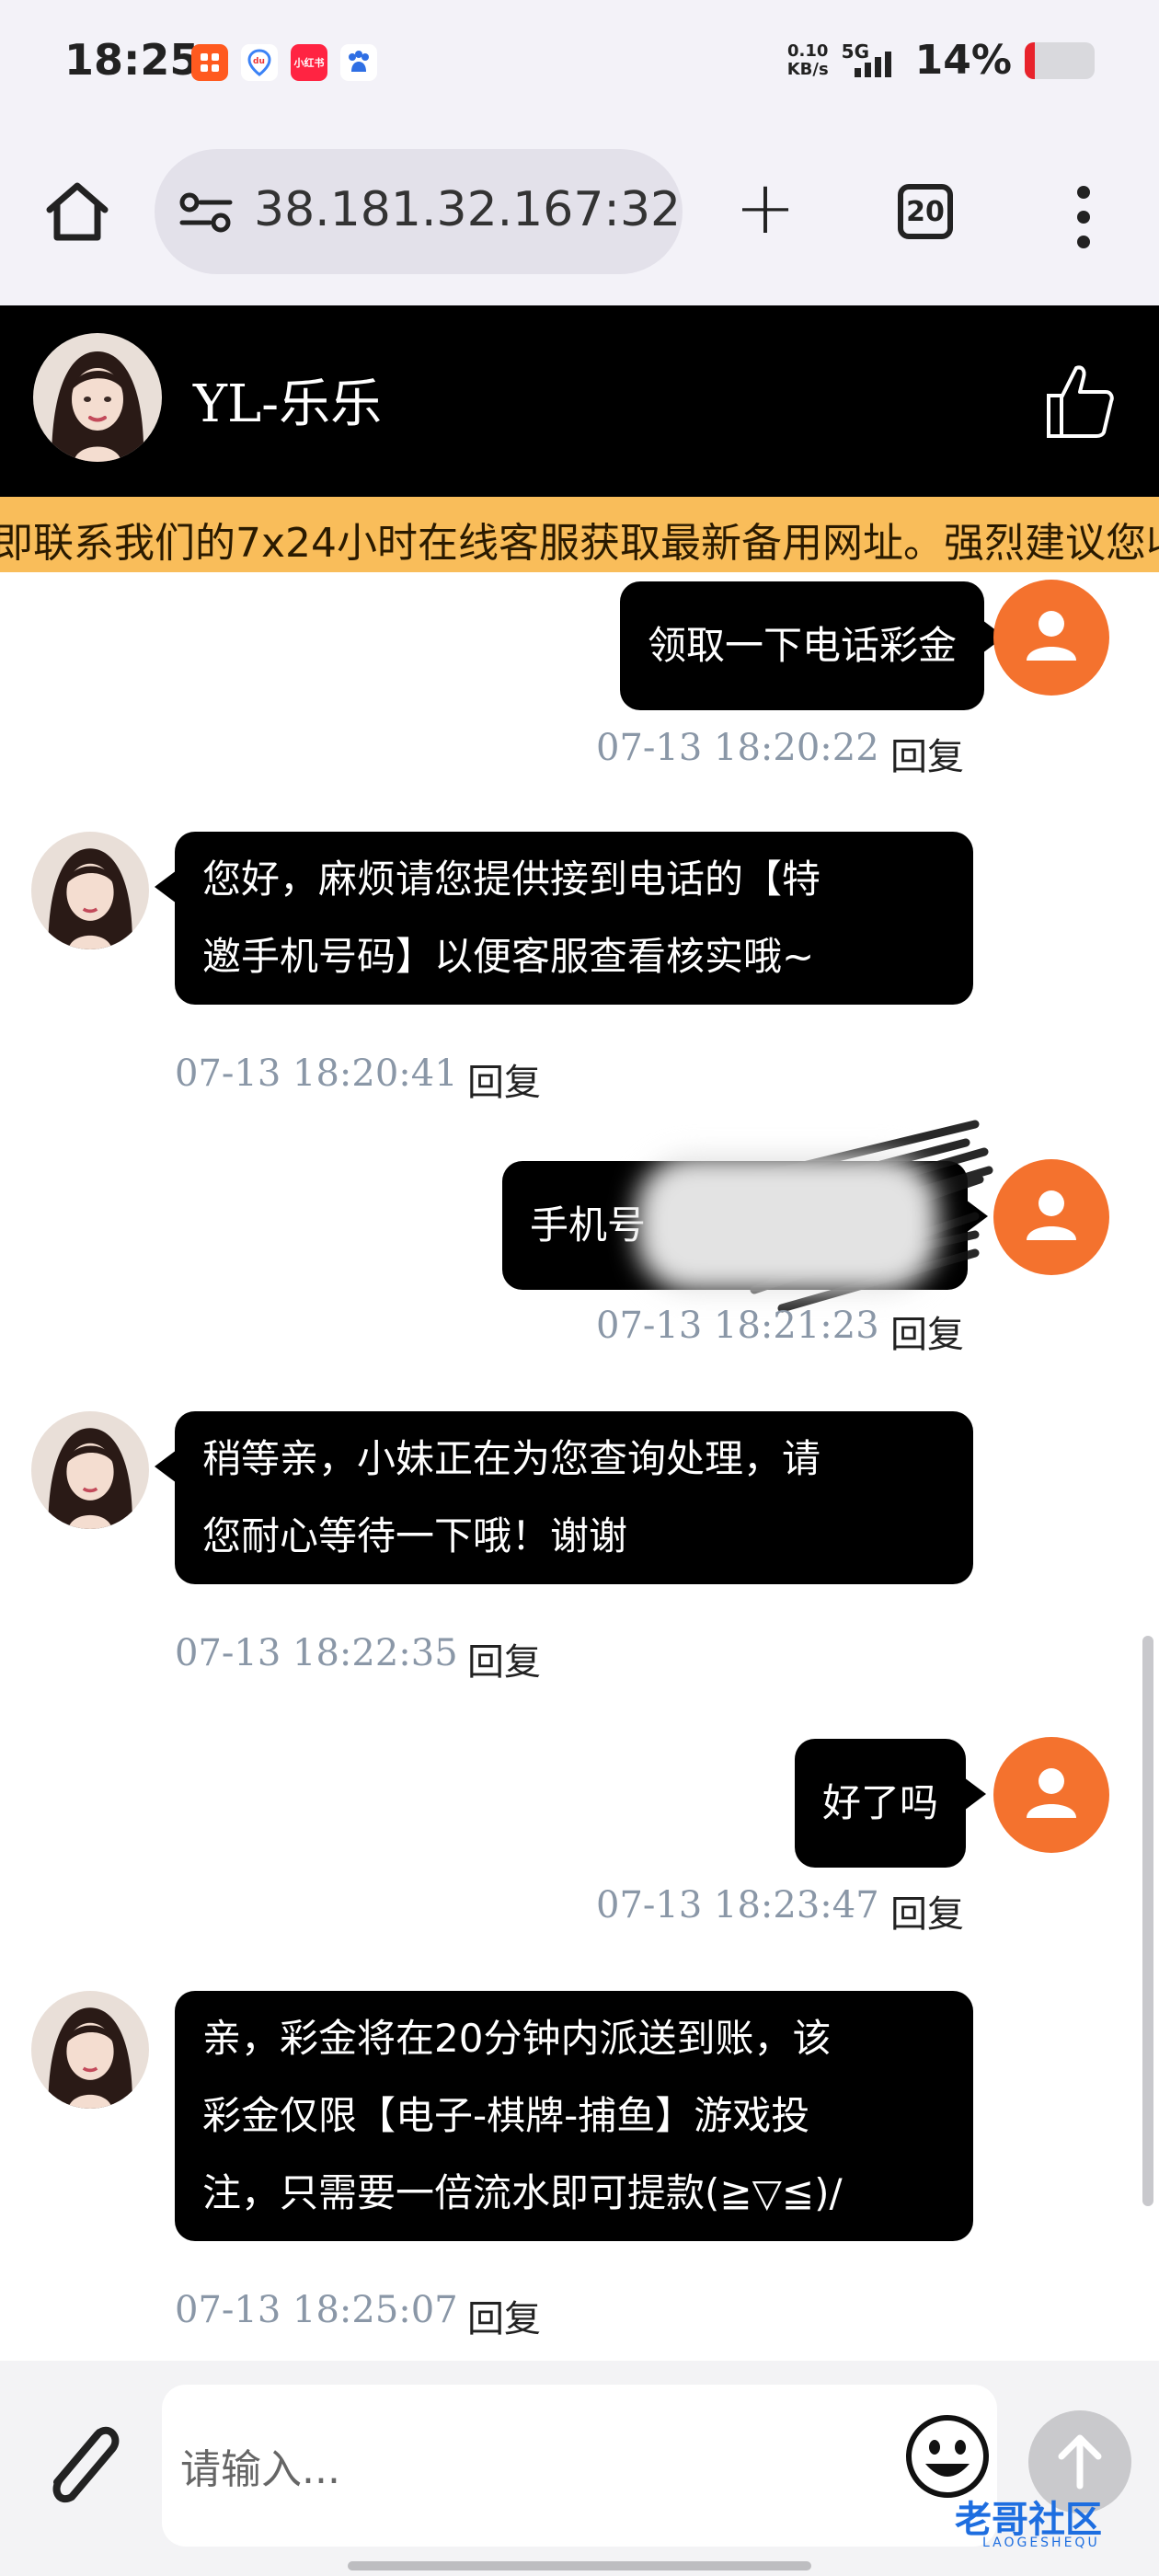  I want to click on agent-avatar, so click(97, 397).